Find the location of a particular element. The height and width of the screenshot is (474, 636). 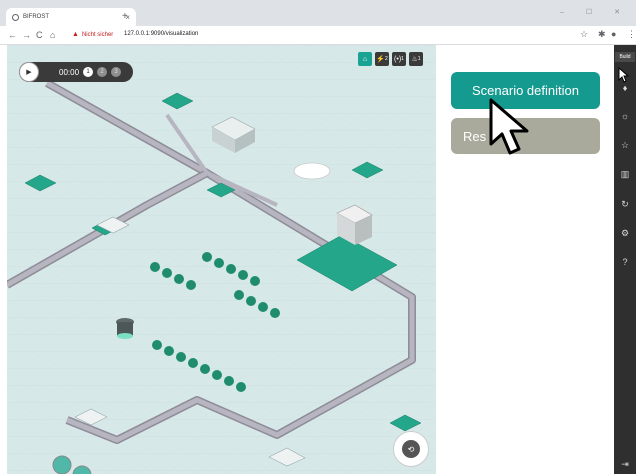

exit-icon: ⇥ is located at coordinates (625, 464).